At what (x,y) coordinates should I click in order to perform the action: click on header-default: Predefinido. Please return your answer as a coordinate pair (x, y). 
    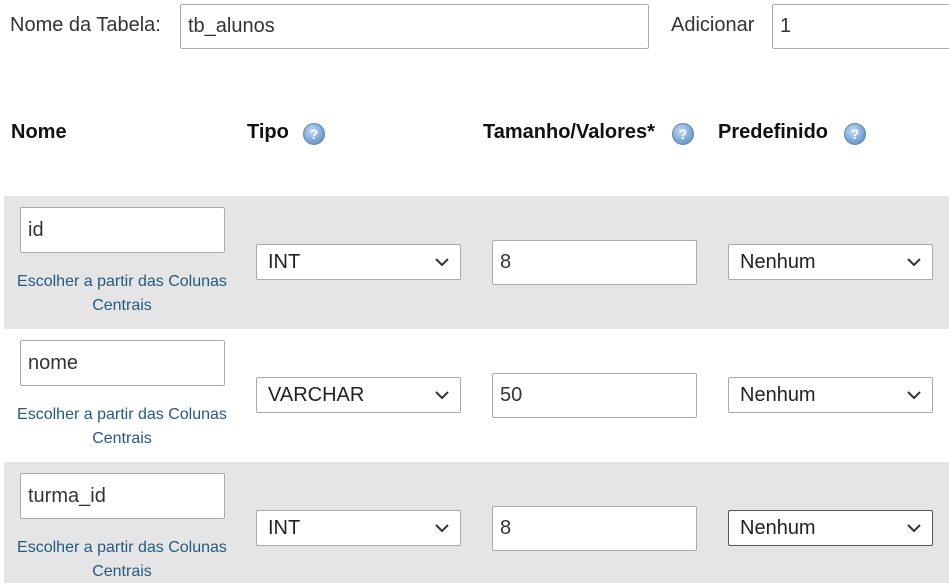
    Looking at the image, I should click on (773, 132).